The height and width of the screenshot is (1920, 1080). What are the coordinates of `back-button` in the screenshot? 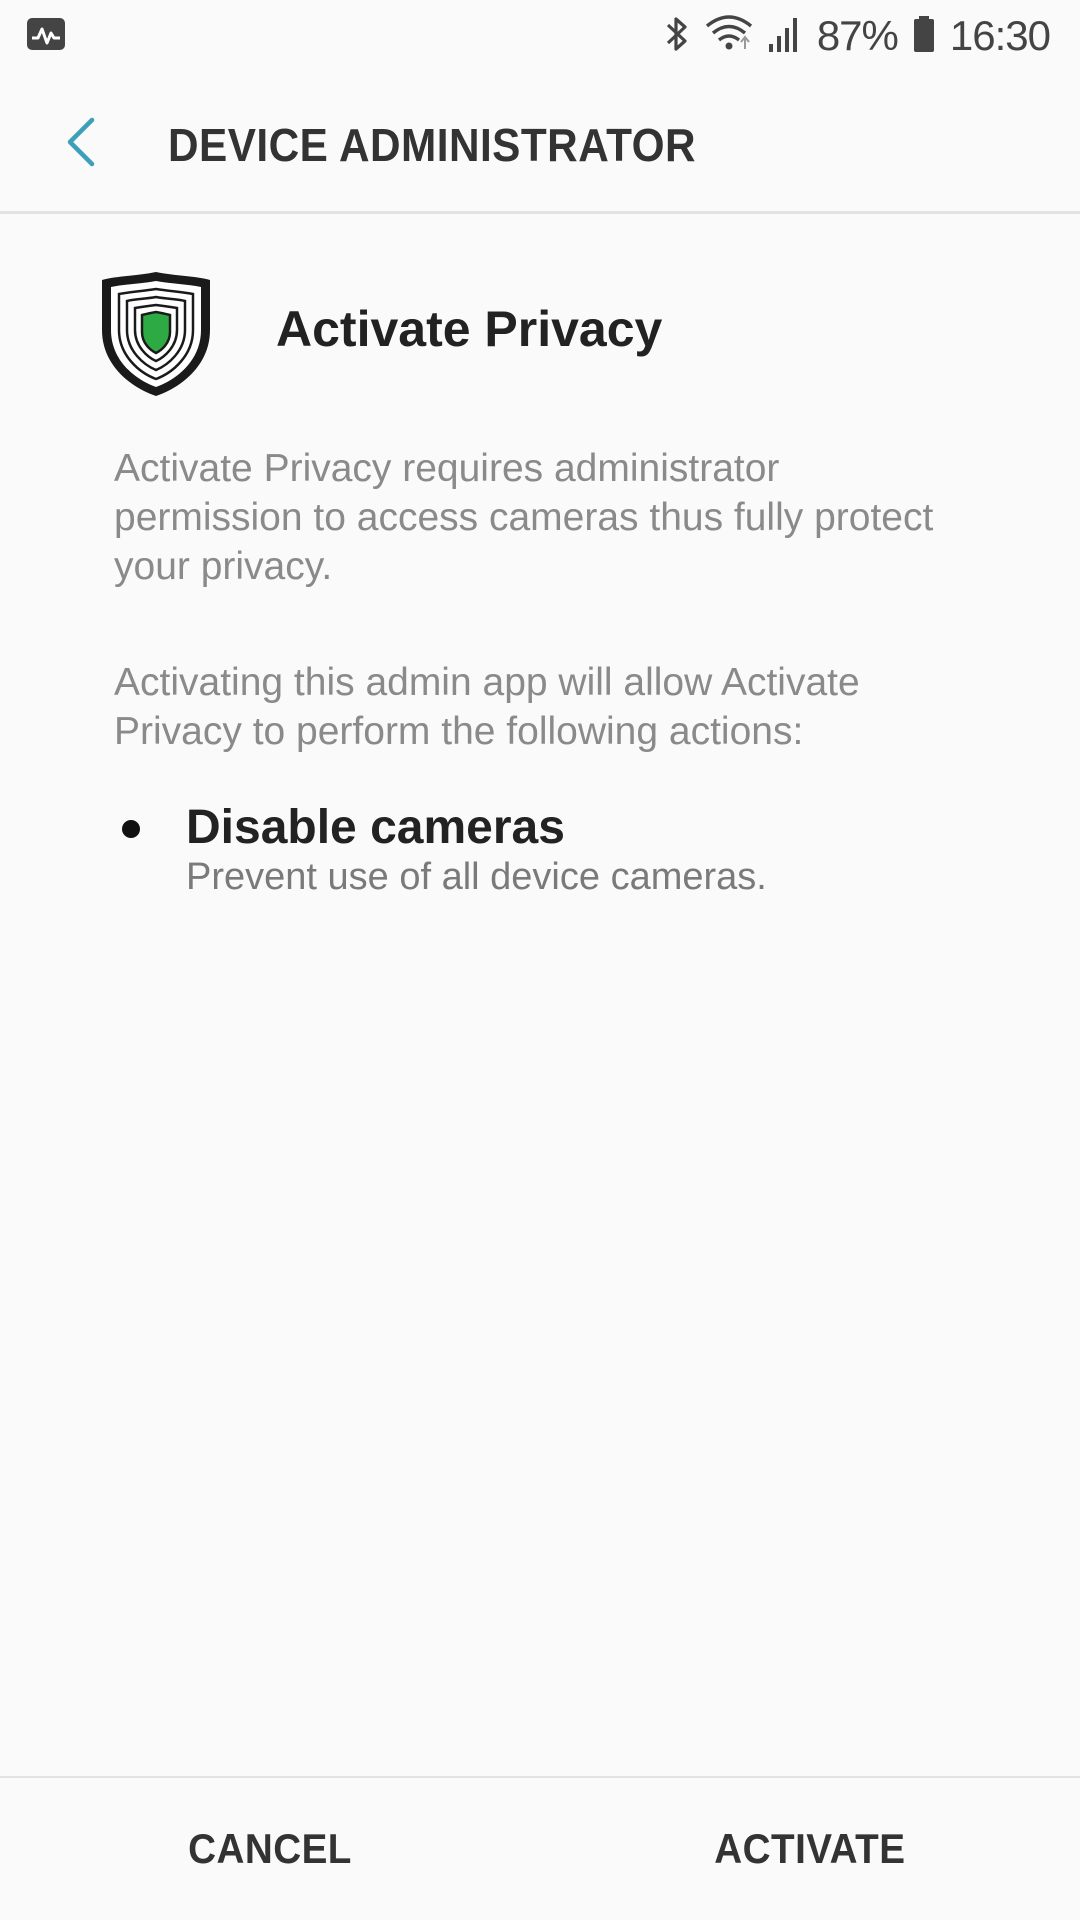 It's located at (82, 144).